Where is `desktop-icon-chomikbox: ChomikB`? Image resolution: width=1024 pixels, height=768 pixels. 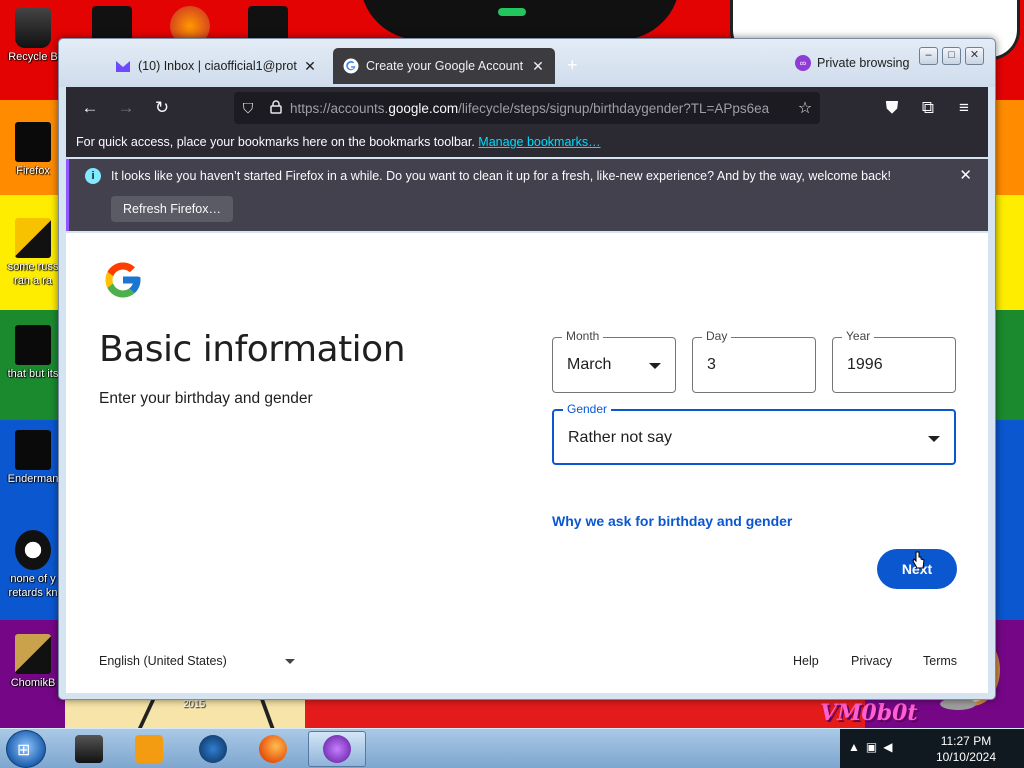 desktop-icon-chomikbox: ChomikB is located at coordinates (33, 662).